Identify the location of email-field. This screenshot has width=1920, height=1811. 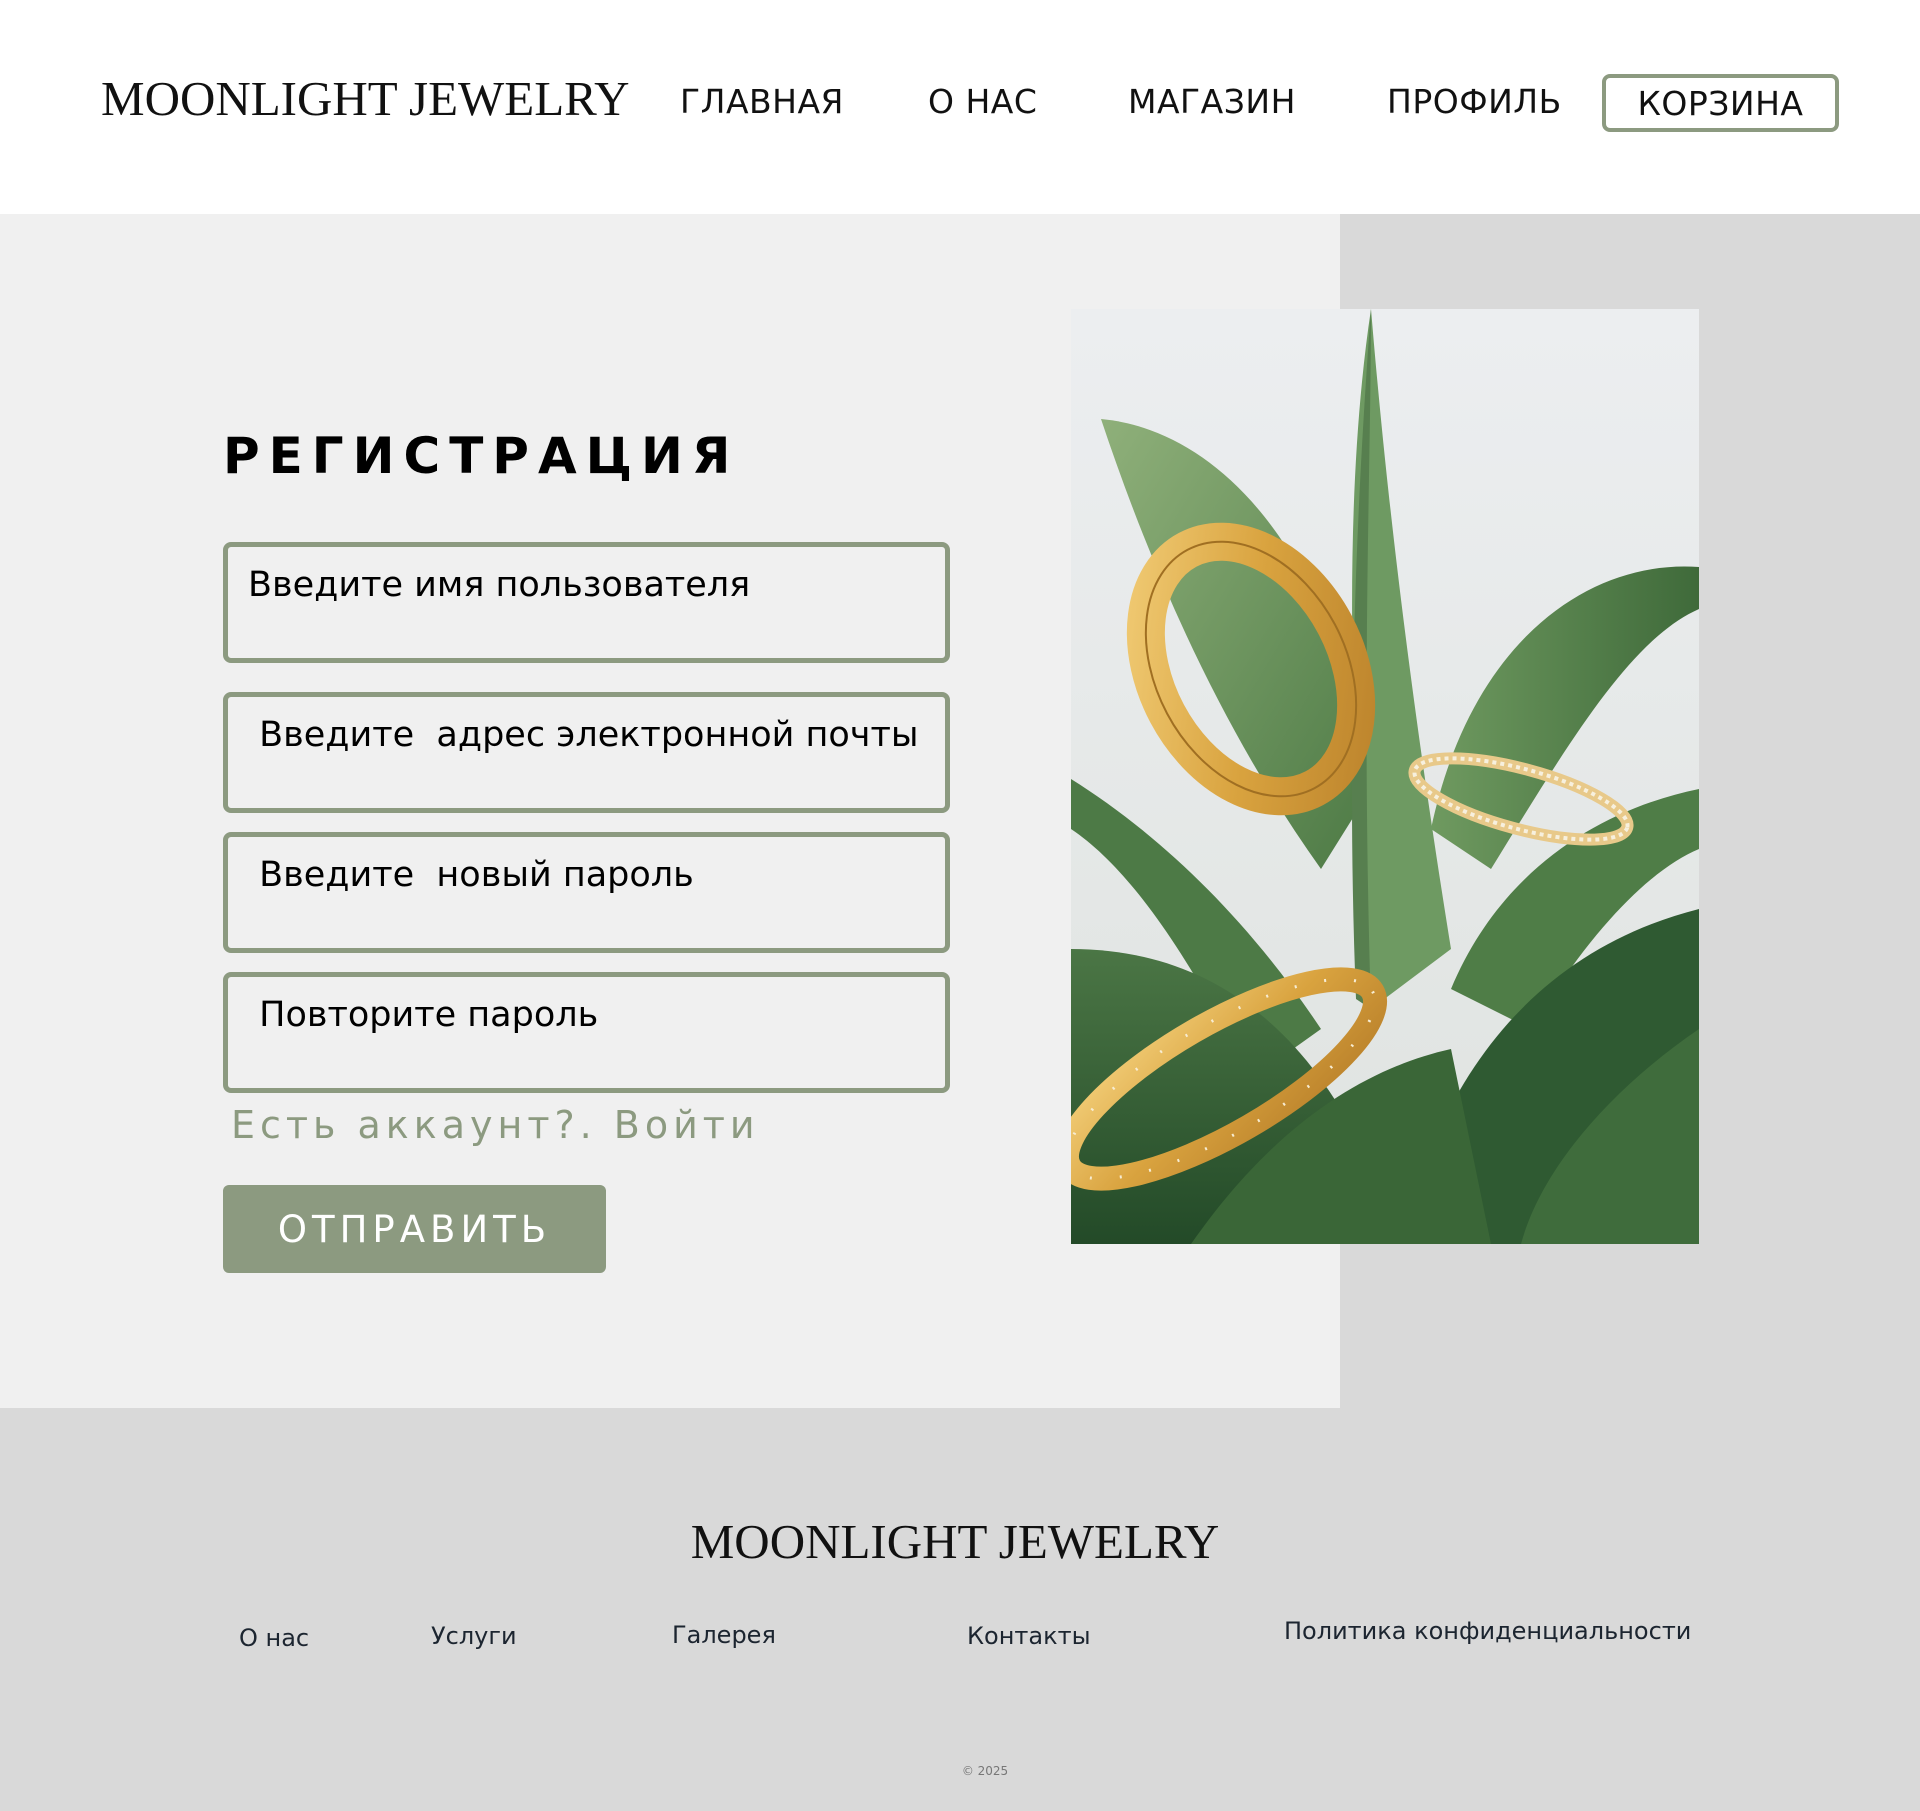
(586, 752).